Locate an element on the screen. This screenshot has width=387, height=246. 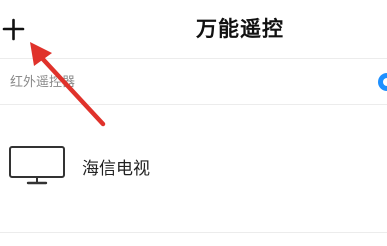
list-divider is located at coordinates (193, 232).